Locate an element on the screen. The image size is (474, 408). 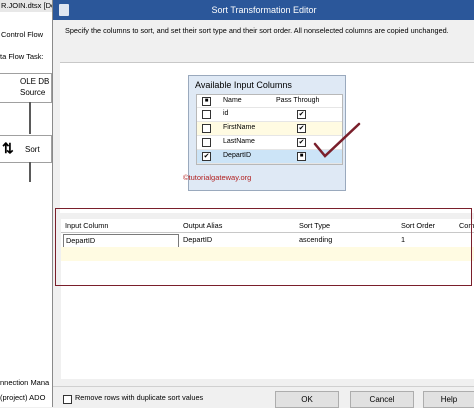
data-flow-task-label: ta Flow Task: is located at coordinates (22, 56).